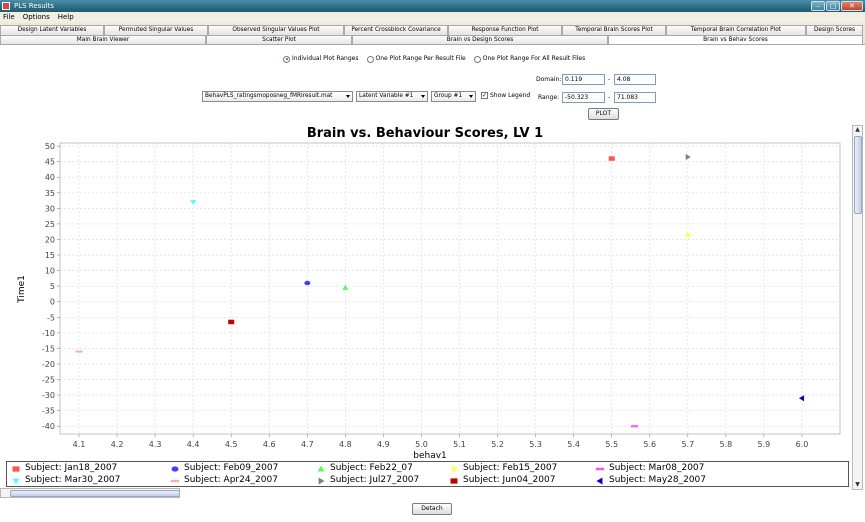  Describe the element at coordinates (510, 95) in the screenshot. I see `show-legend-label: Show Legend` at that location.